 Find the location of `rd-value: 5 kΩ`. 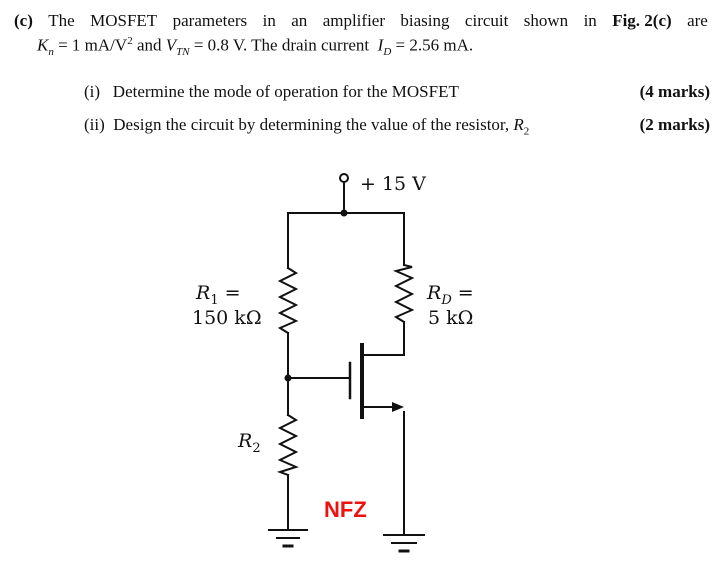

rd-value: 5 kΩ is located at coordinates (450, 318).